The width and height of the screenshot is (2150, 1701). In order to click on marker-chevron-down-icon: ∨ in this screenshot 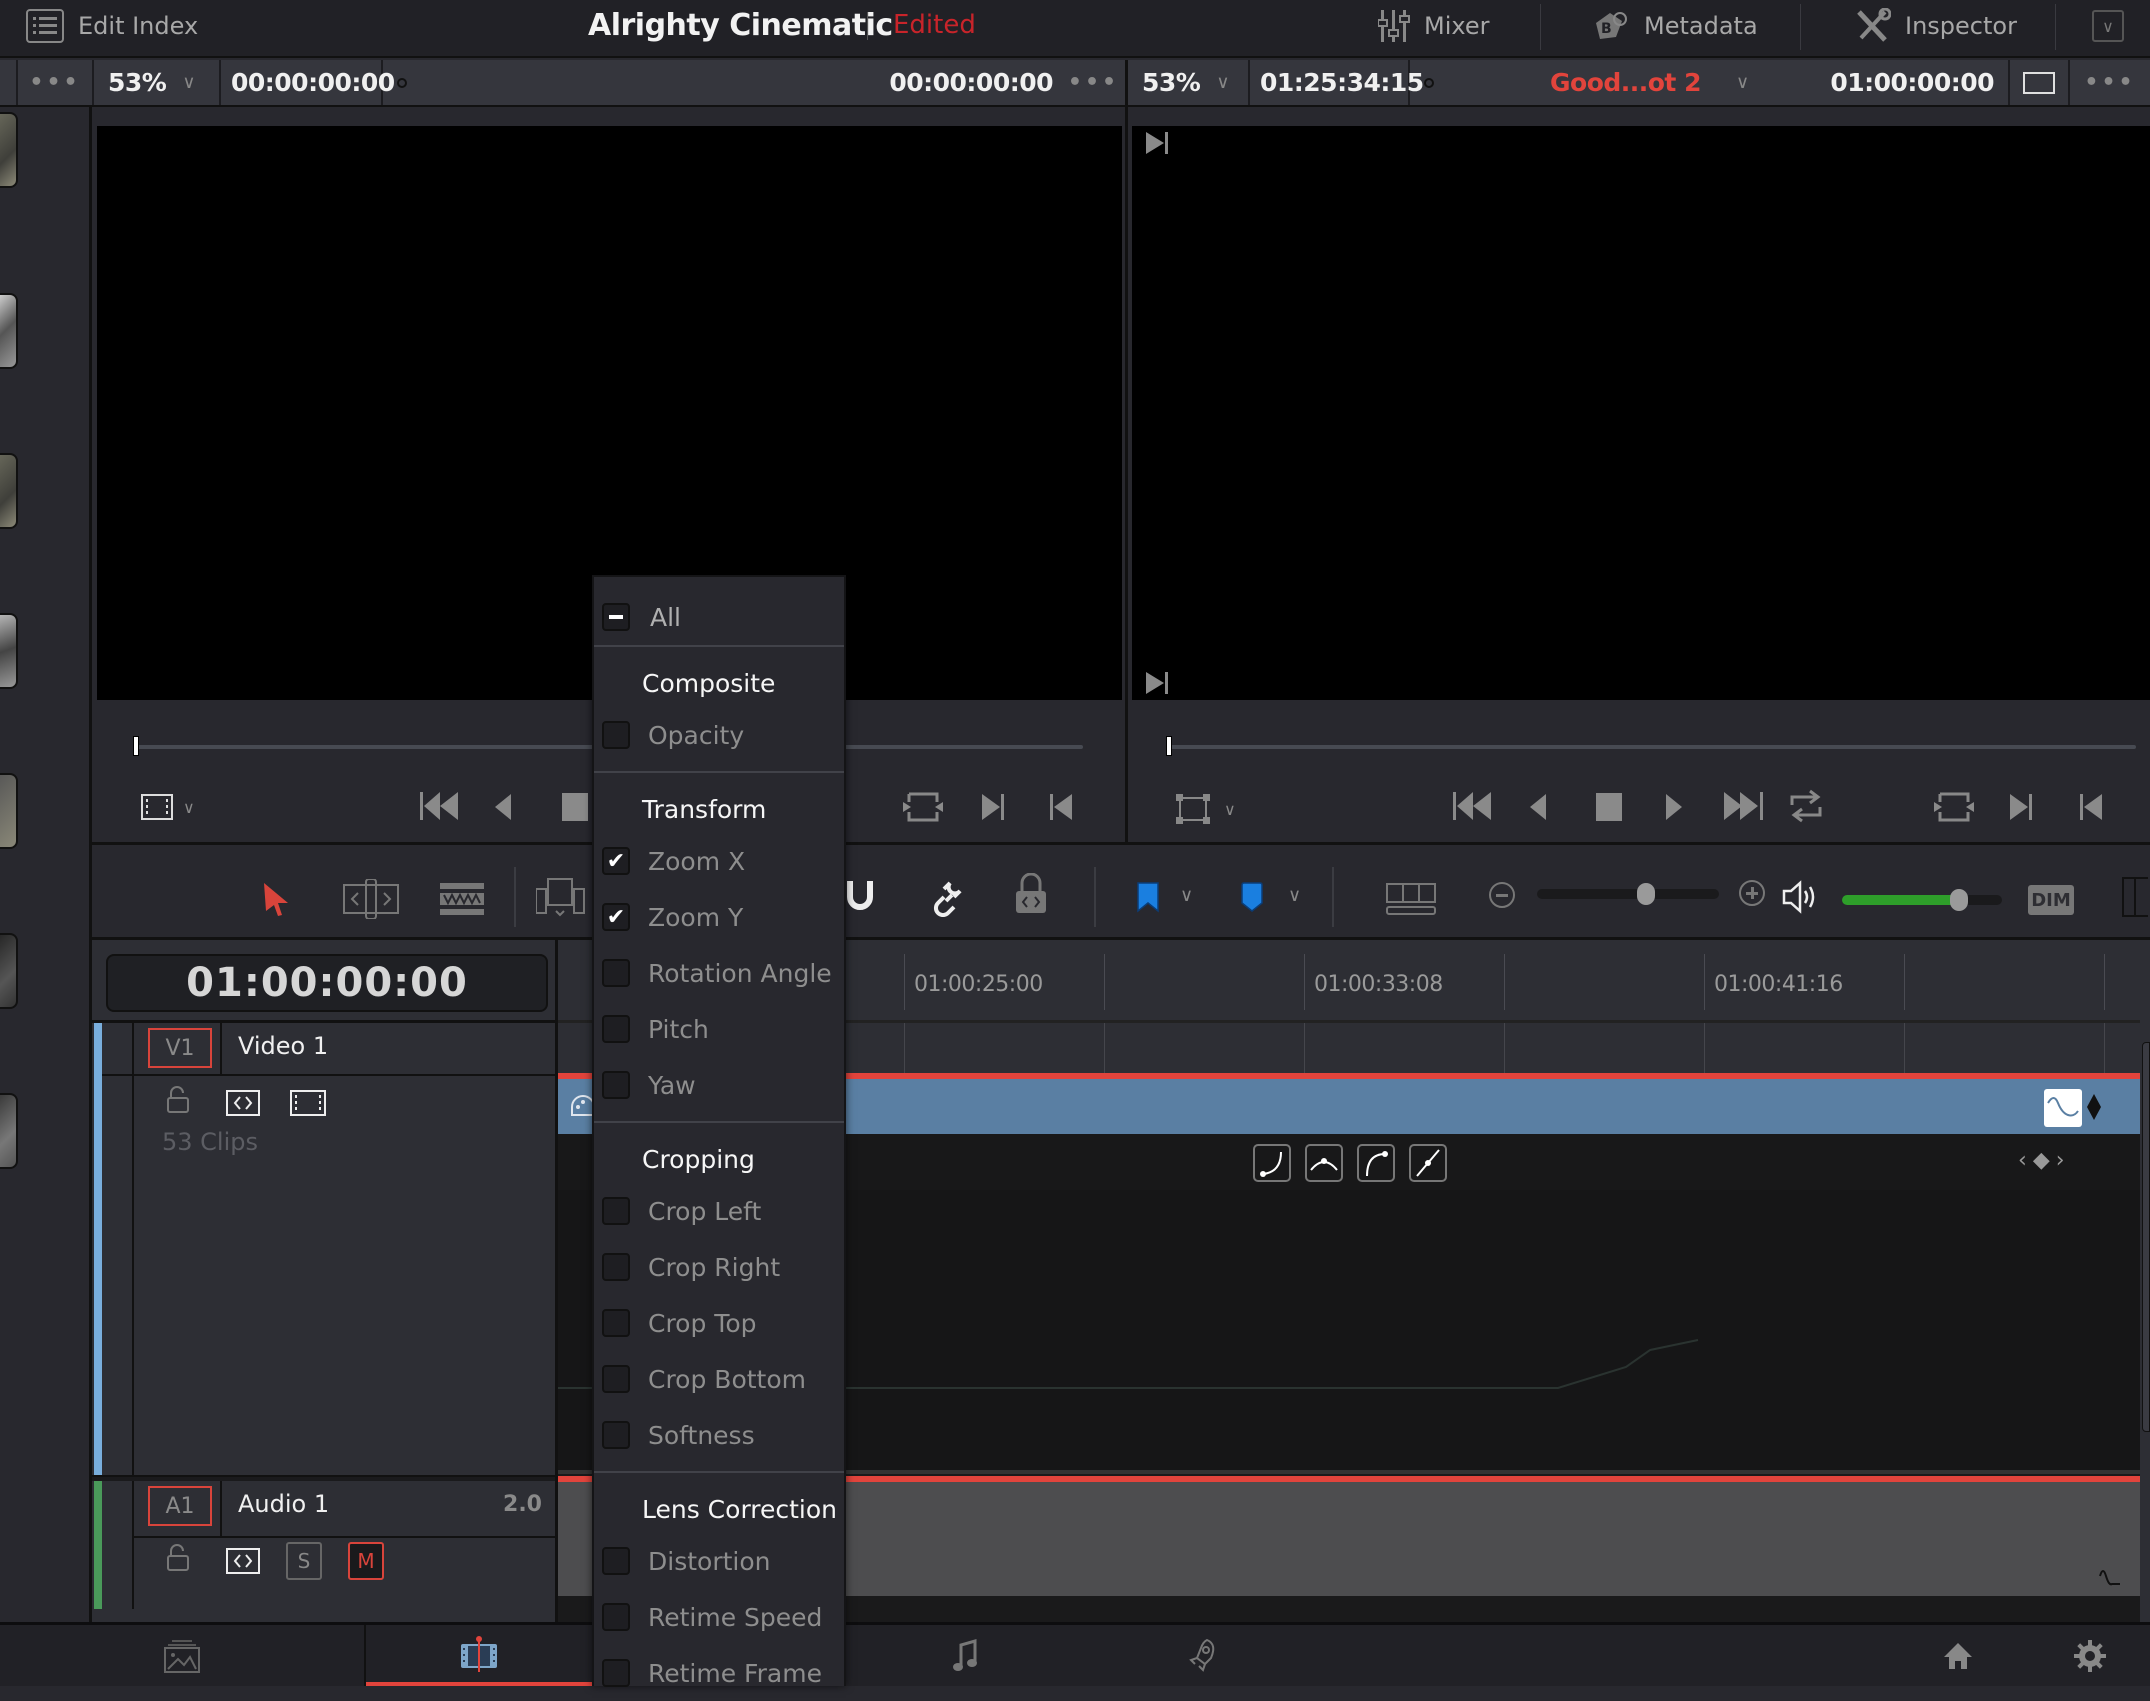, I will do `click(1294, 895)`.